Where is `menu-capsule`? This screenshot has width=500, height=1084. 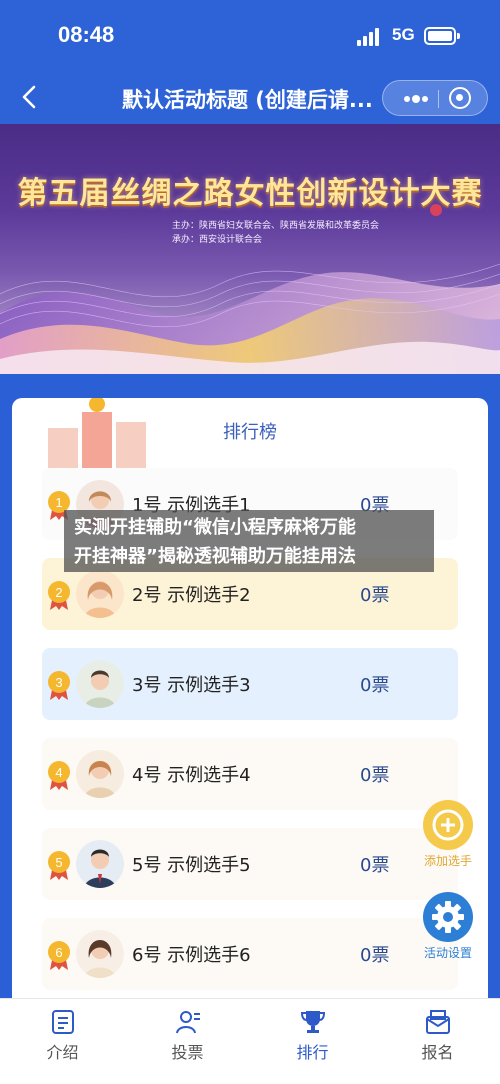 menu-capsule is located at coordinates (435, 98).